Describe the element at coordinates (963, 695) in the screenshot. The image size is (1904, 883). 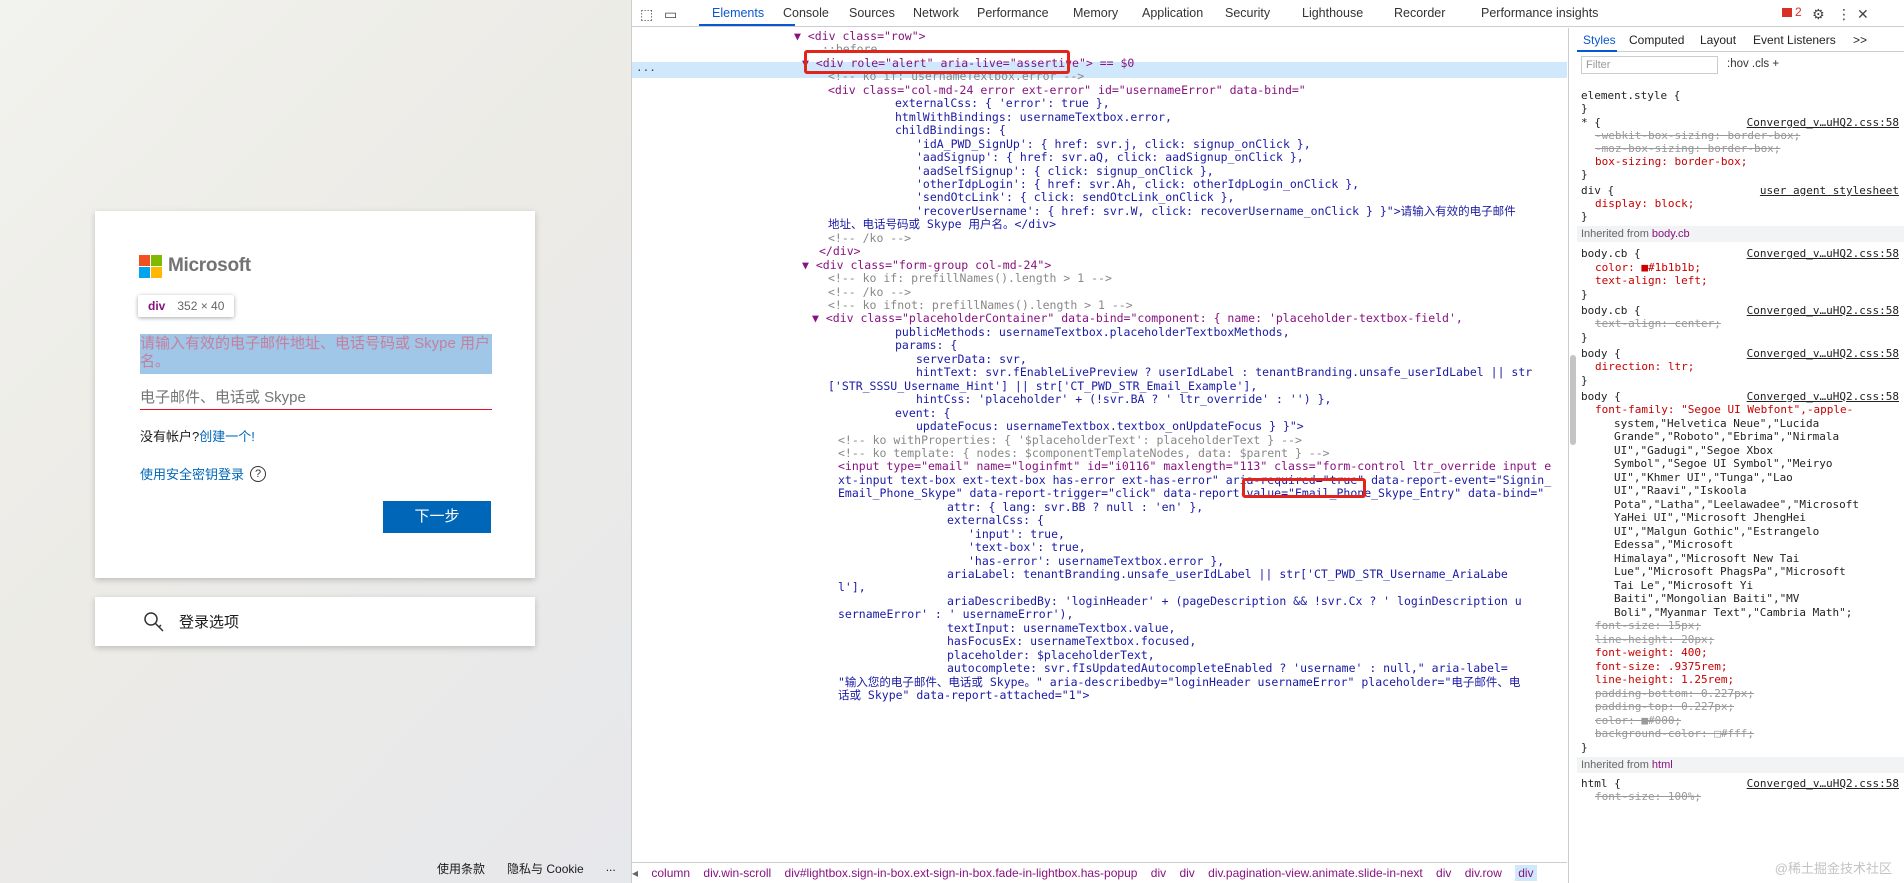
I see `code-line: 话或 Skype" data-report-attached="1">` at that location.